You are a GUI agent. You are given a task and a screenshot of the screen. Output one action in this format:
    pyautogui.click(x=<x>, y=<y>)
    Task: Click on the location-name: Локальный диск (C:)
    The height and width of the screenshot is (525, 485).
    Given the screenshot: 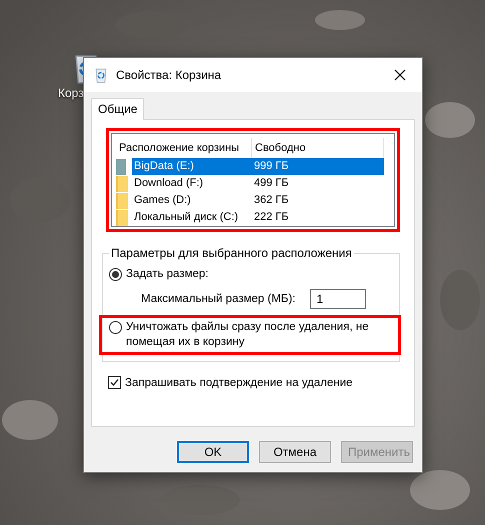 What is the action you would take?
    pyautogui.click(x=192, y=217)
    